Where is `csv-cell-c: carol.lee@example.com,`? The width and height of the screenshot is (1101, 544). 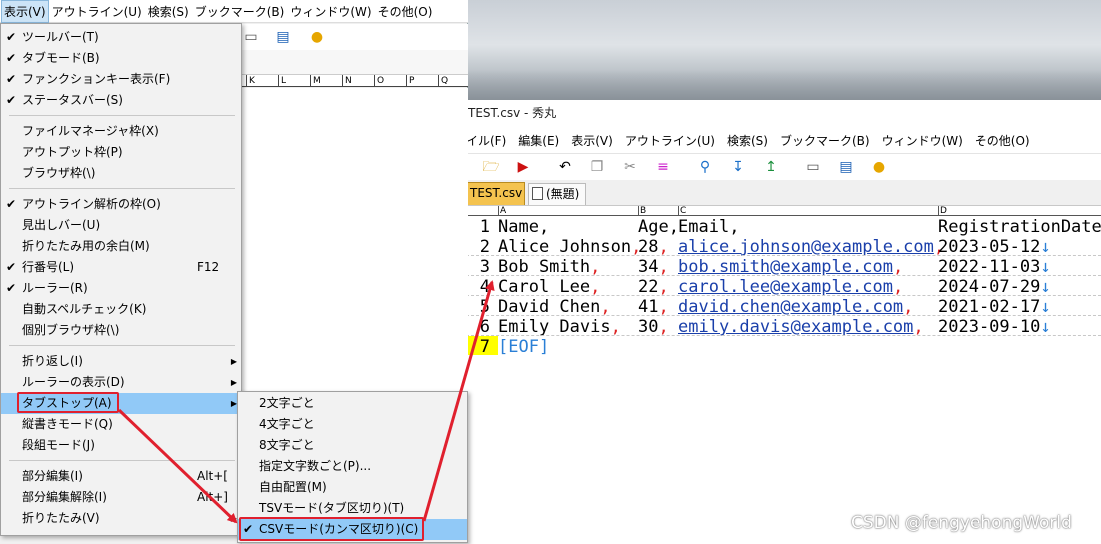
csv-cell-c: carol.lee@example.com, is located at coordinates (790, 287).